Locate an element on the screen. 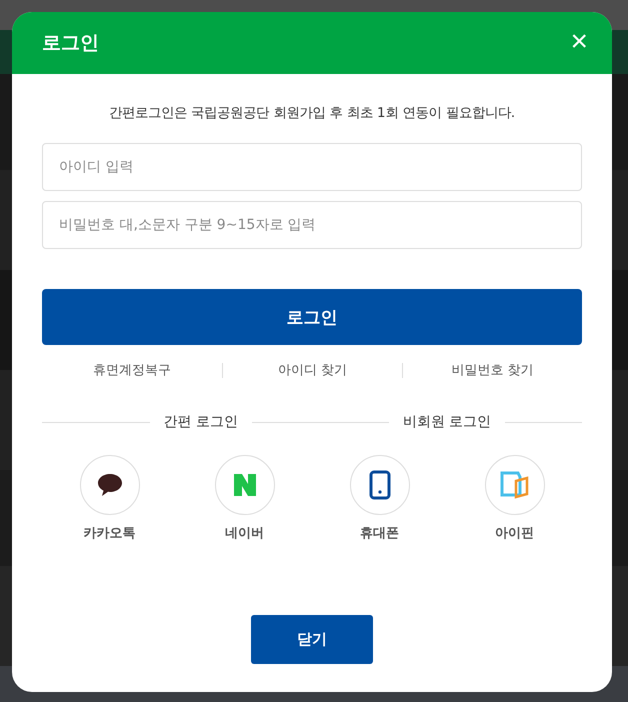 This screenshot has height=702, width=628. overlapping-panels-icon is located at coordinates (515, 485).